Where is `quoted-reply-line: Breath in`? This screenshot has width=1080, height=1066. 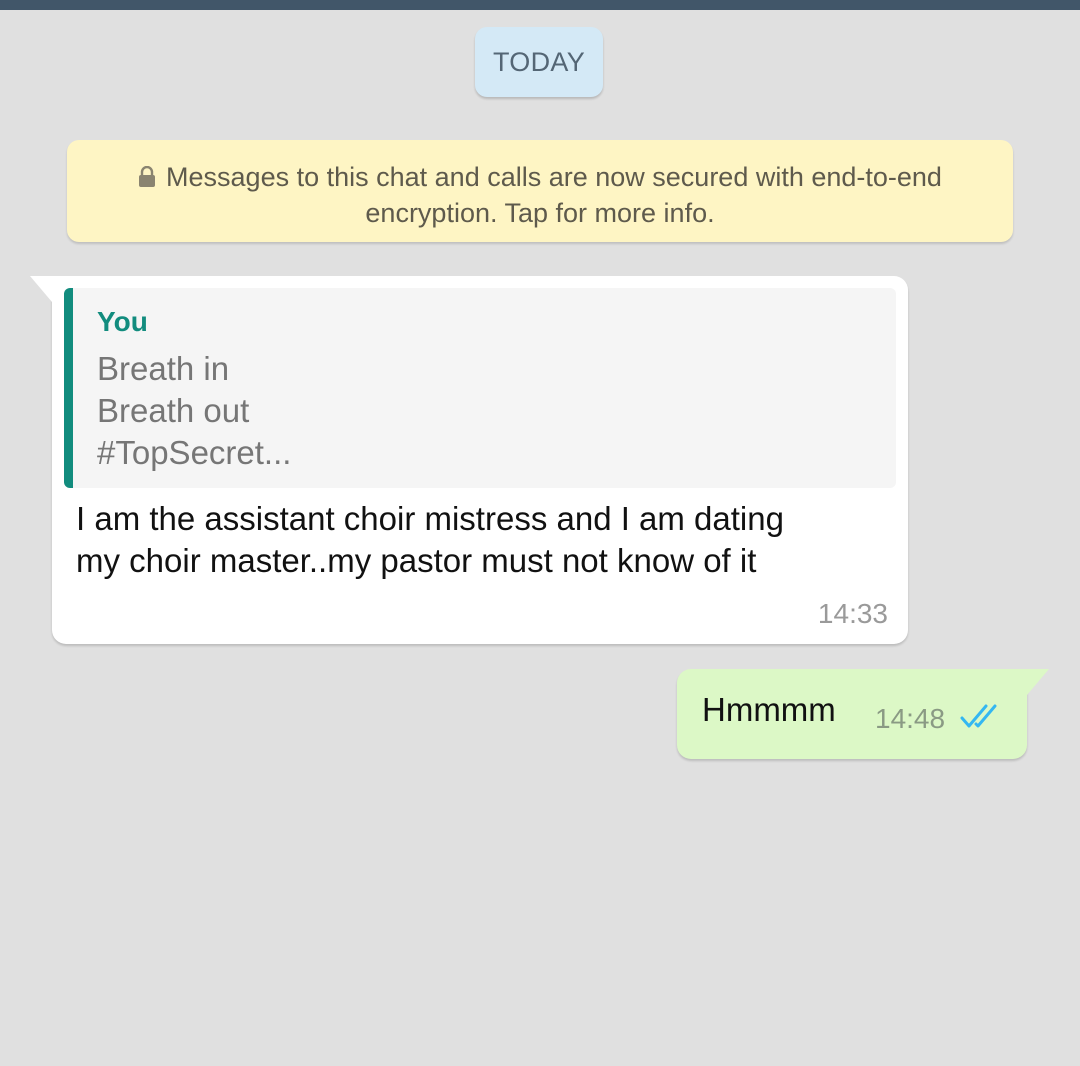 quoted-reply-line: Breath in is located at coordinates (163, 368).